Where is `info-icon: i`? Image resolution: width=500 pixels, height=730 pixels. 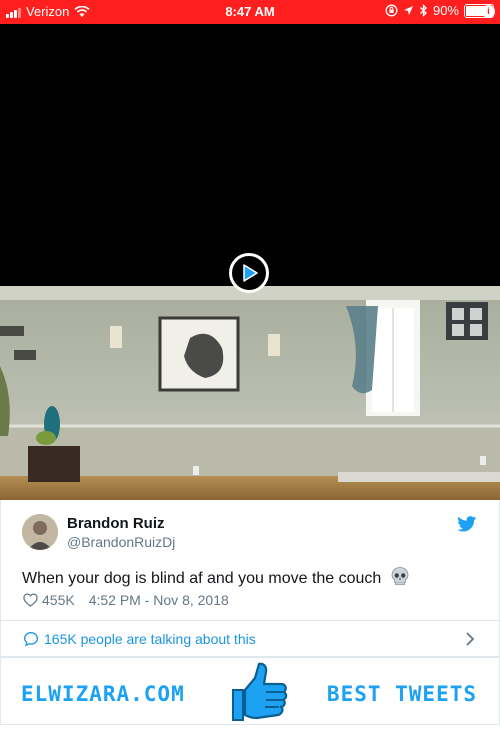 info-icon: i is located at coordinates (488, 11).